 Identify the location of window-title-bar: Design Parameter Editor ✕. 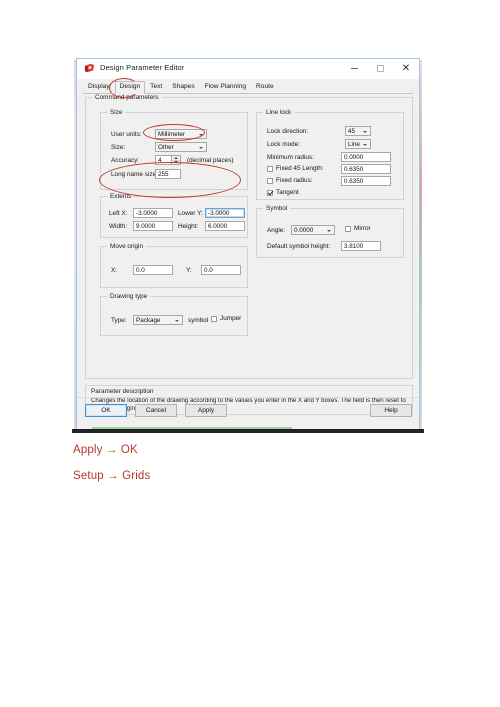
(248, 69).